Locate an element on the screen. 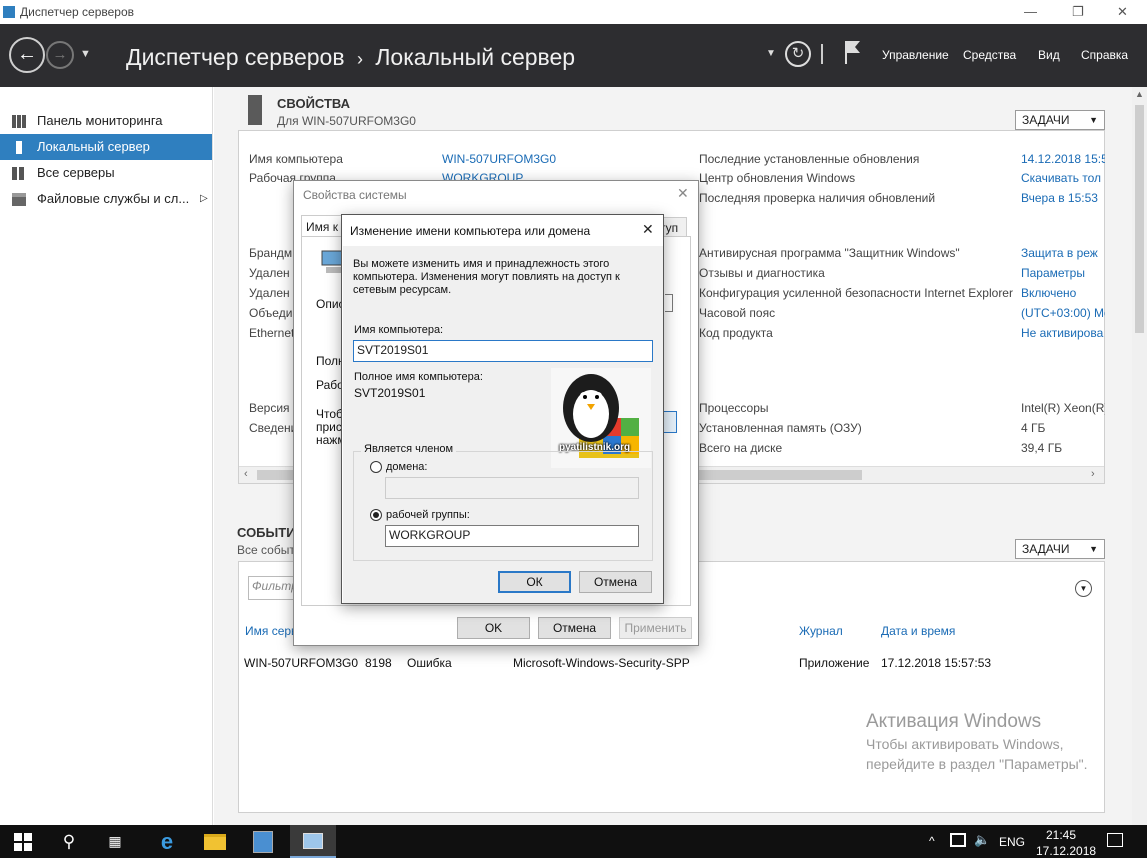 The height and width of the screenshot is (862, 1147). server-manager-icon is located at coordinates (263, 841).